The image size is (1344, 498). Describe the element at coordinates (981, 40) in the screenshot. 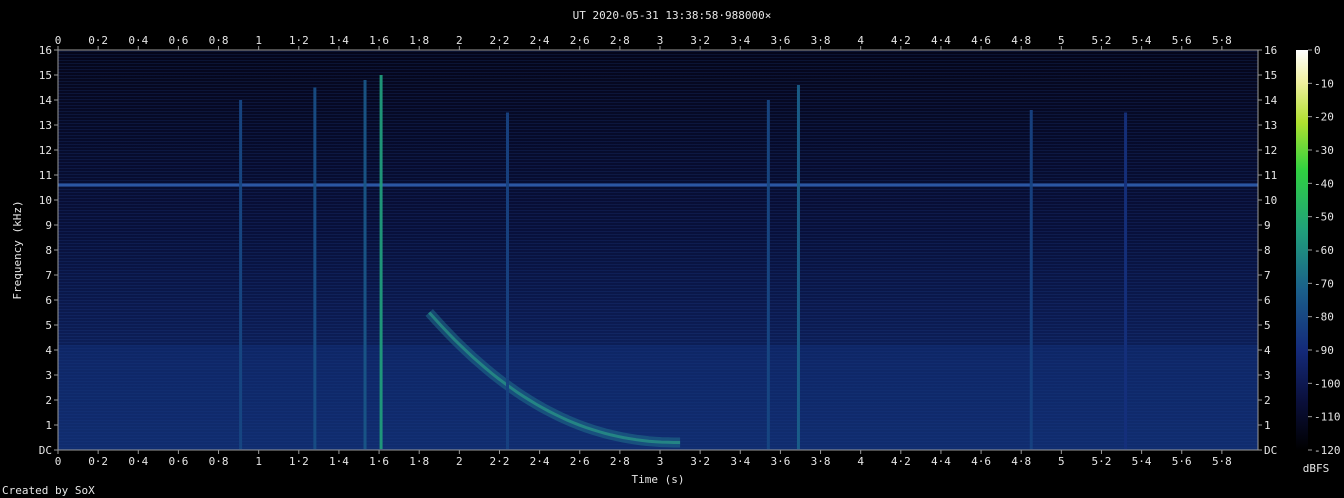

I see `x-tick-label-top: 4·6` at that location.